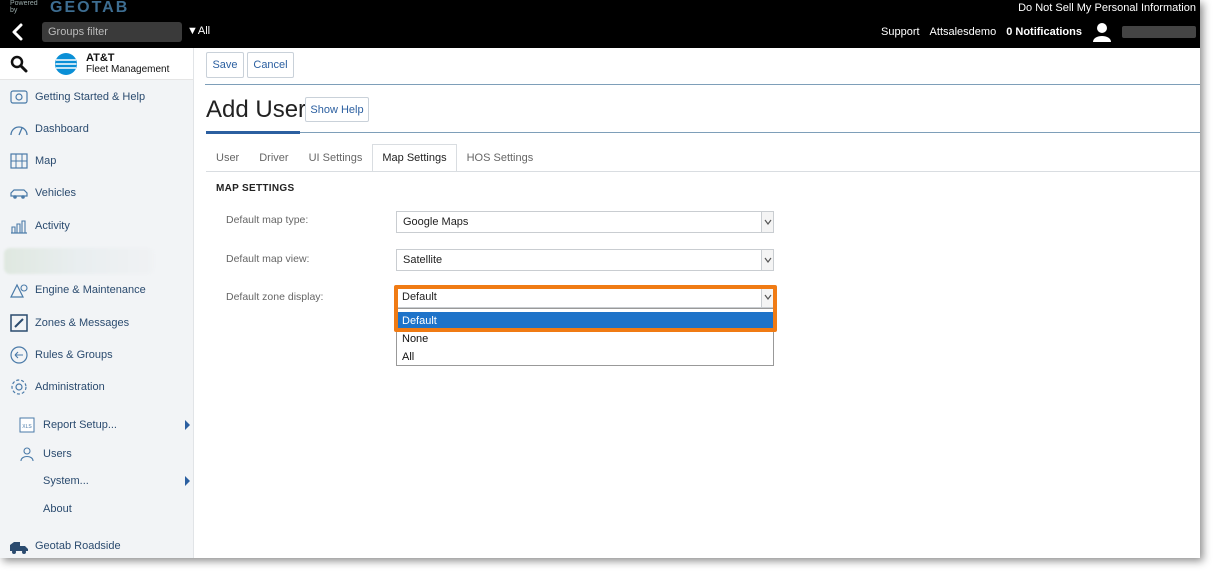  Describe the element at coordinates (97, 323) in the screenshot. I see `sidebar-item-zones: Zones & Messages` at that location.